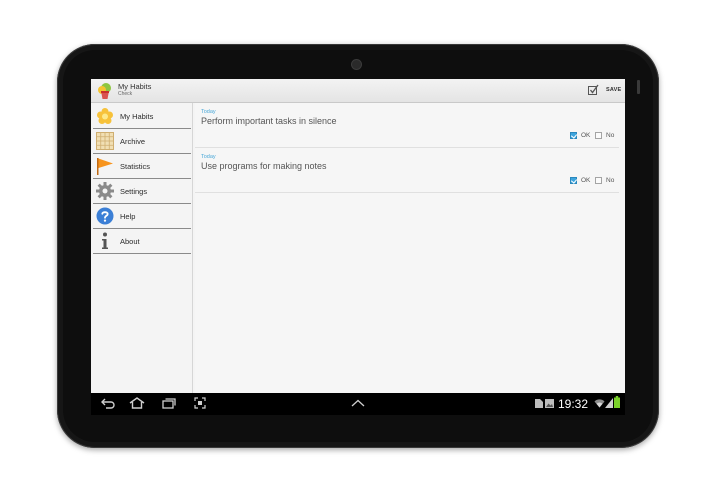 The height and width of the screenshot is (500, 709). I want to click on clock: 19:32, so click(573, 404).